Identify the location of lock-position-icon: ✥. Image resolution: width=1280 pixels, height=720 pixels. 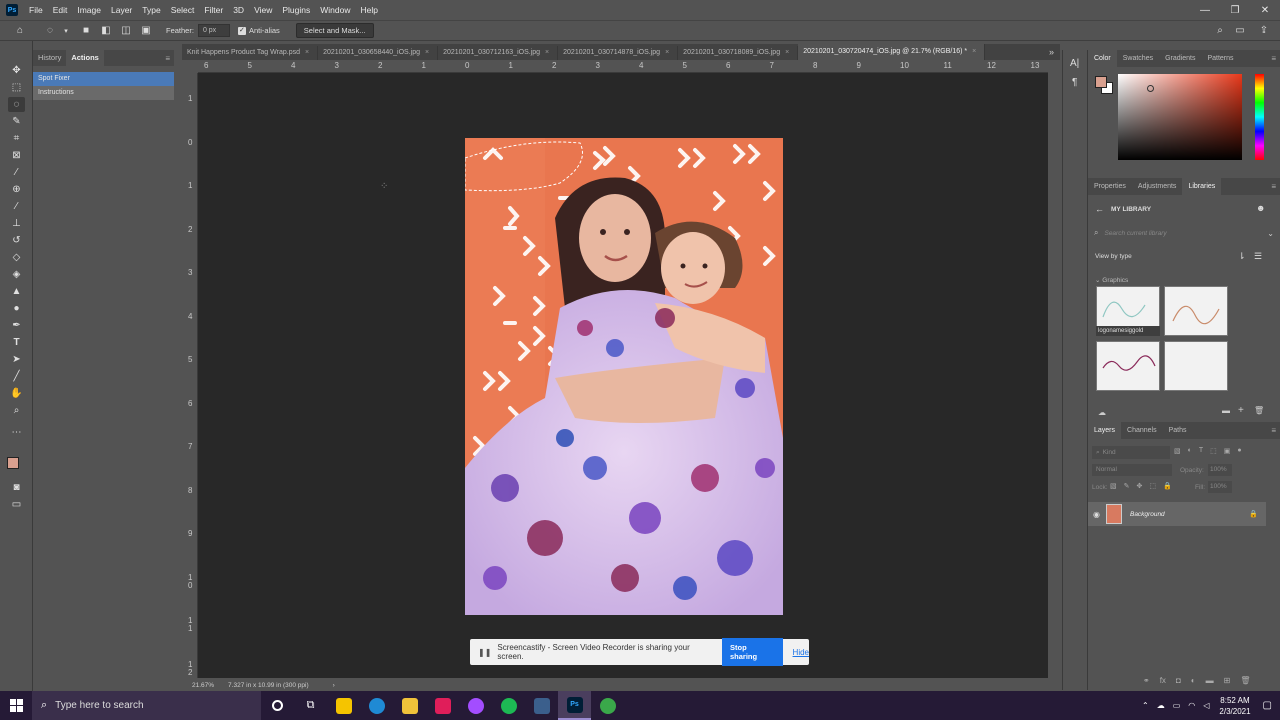
(1140, 486).